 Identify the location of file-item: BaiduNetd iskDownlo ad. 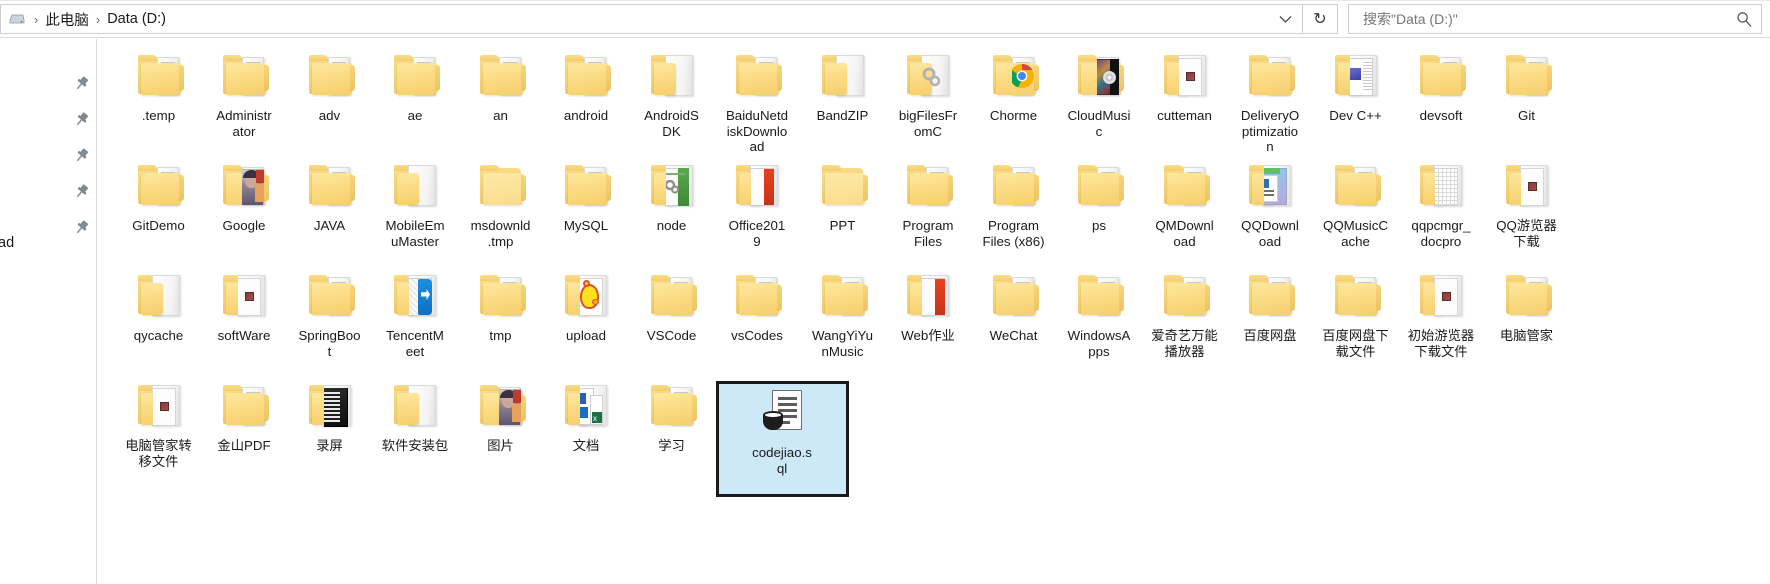
(757, 101).